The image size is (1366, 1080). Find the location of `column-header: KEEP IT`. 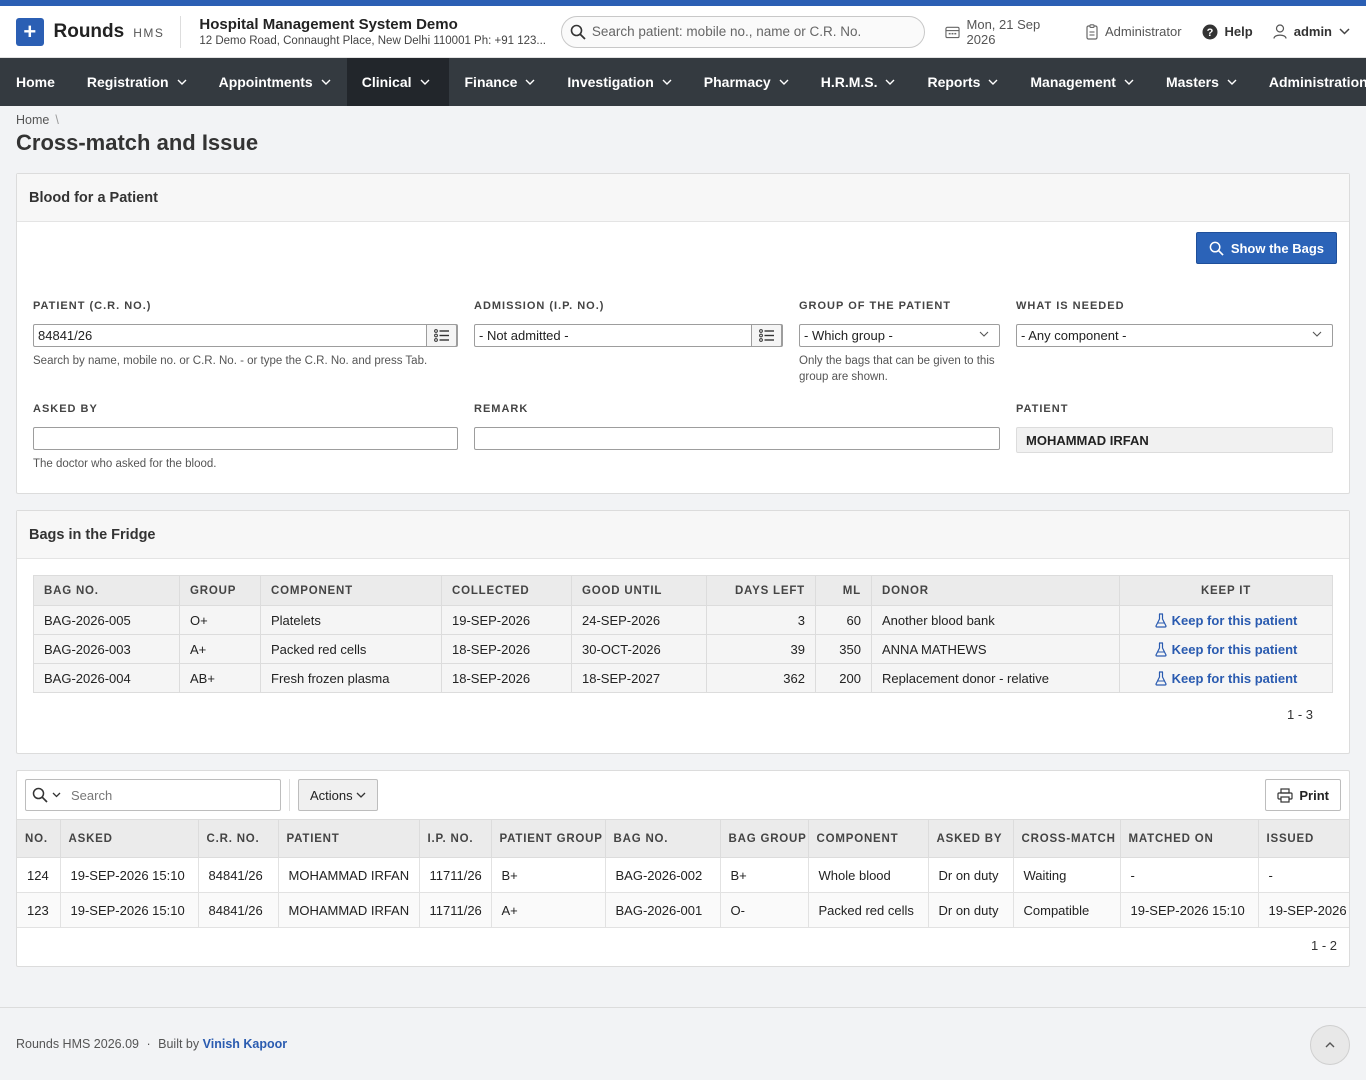

column-header: KEEP IT is located at coordinates (1226, 590).